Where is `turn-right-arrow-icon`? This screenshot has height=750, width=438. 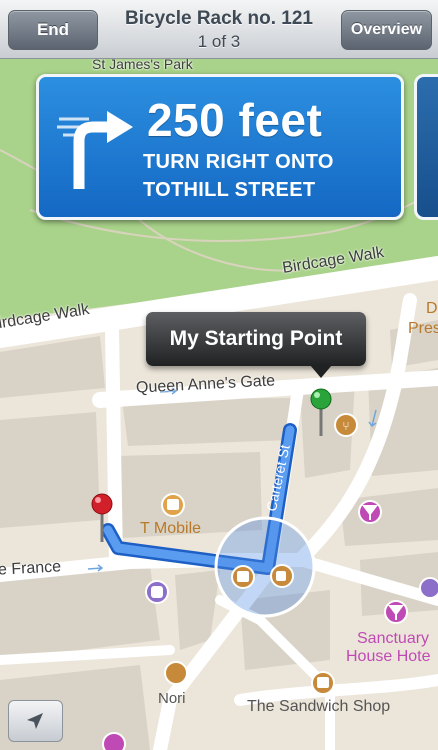 turn-right-arrow-icon is located at coordinates (95, 150).